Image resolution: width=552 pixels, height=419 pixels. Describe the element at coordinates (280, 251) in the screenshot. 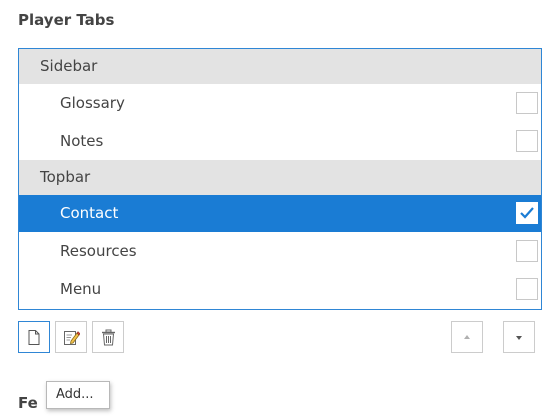

I see `list-item-resources: Resources` at that location.